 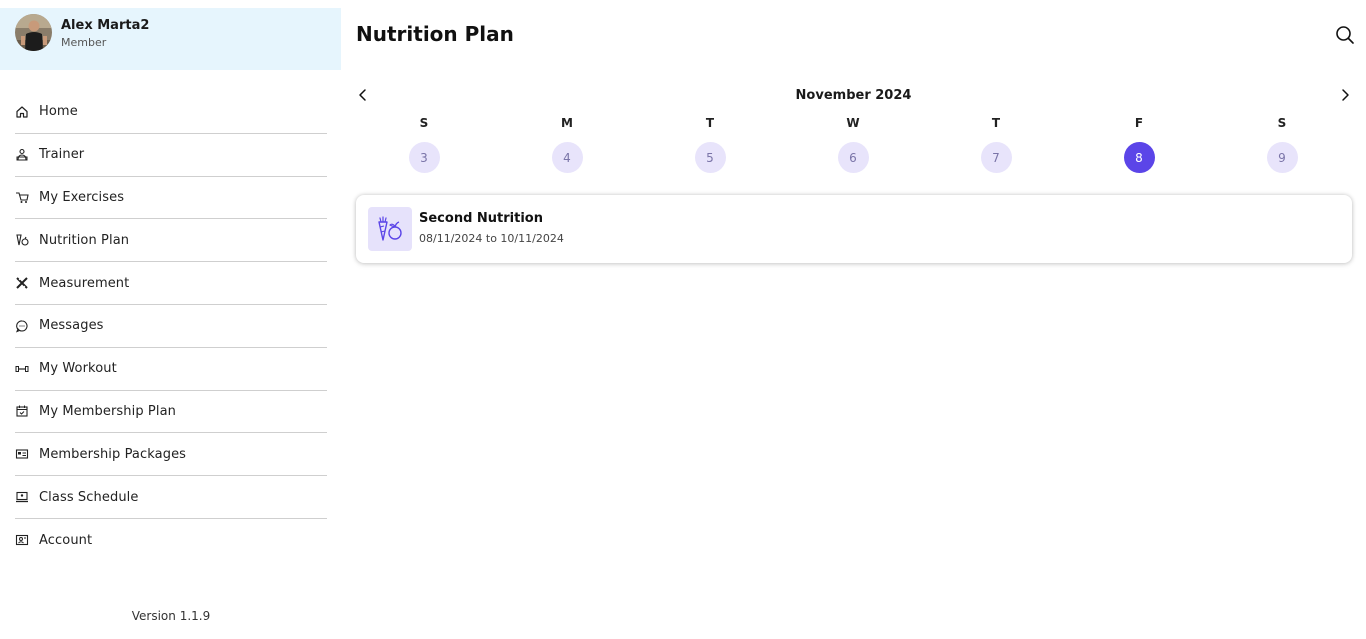 I want to click on calendar-day-wednesday: W 6, so click(x=853, y=144).